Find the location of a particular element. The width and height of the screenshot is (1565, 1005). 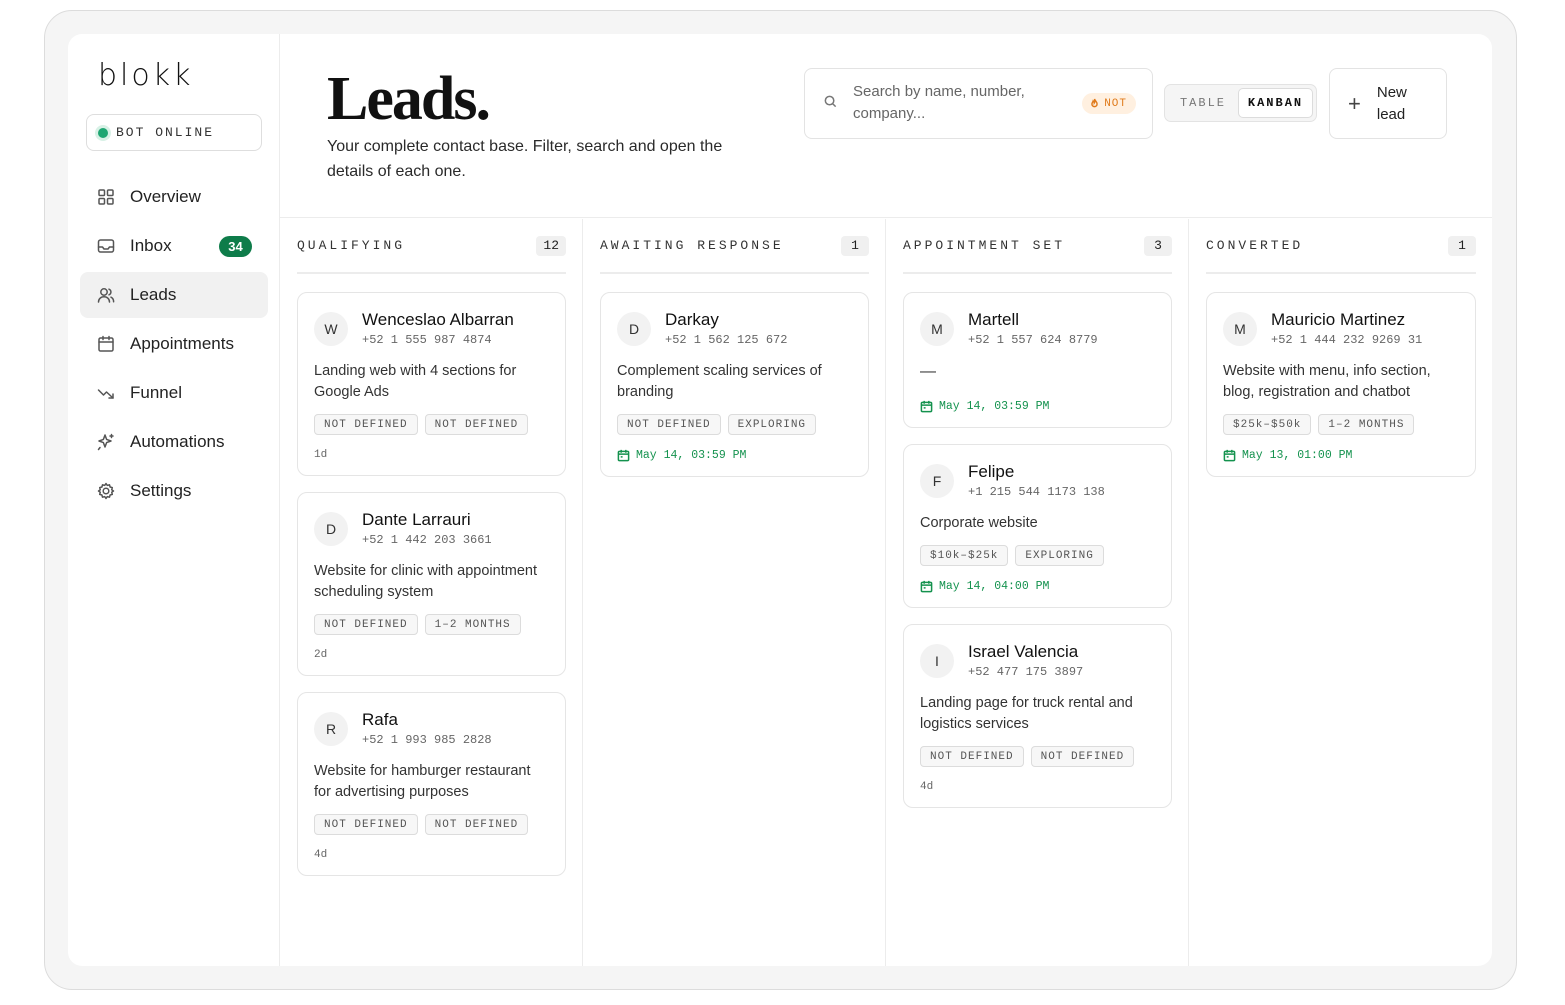

sidebar-item-label: Leads is located at coordinates (153, 294).